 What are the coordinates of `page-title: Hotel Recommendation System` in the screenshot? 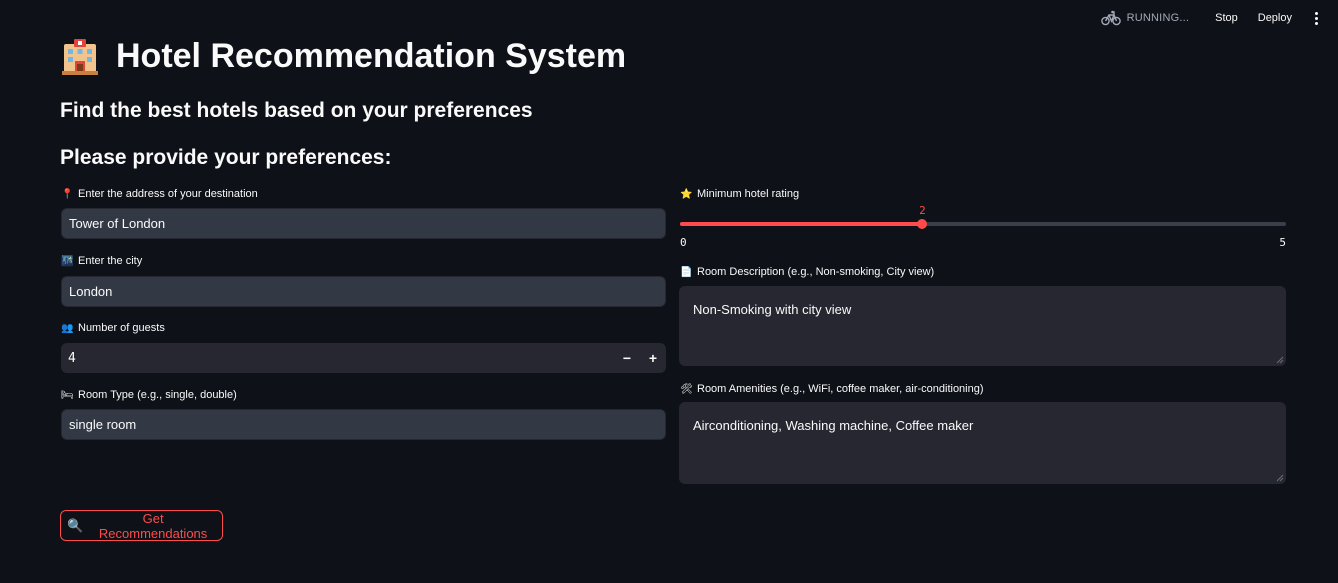 It's located at (343, 56).